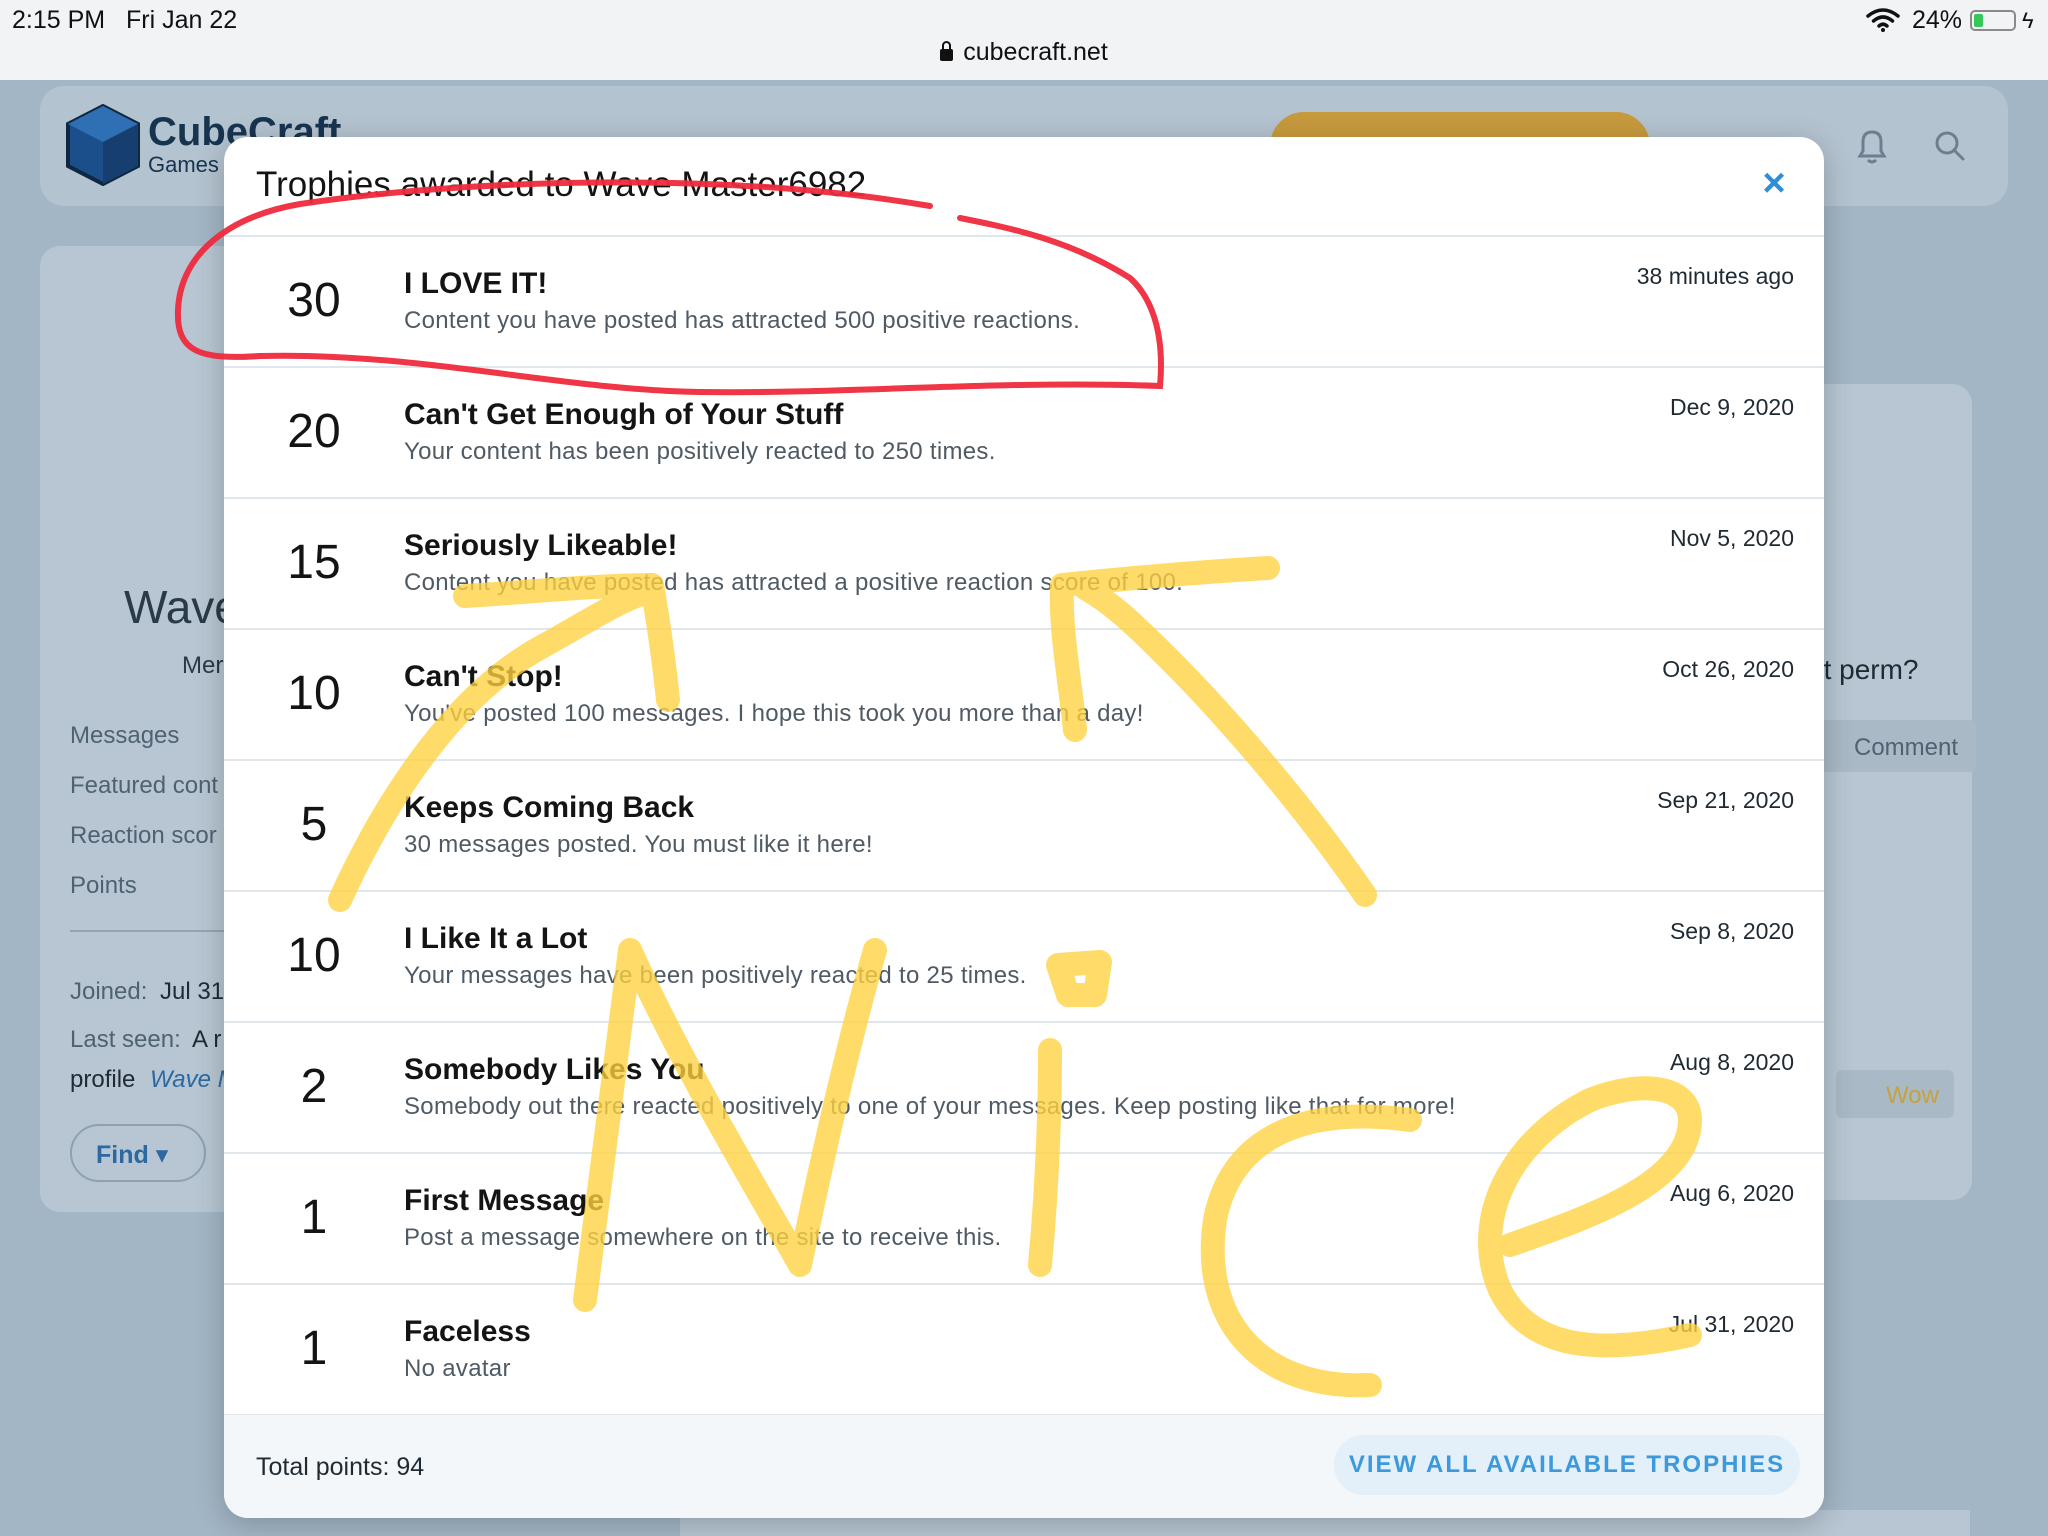 The height and width of the screenshot is (1536, 2048). I want to click on trophy-title: Can't Stop!, so click(483, 676).